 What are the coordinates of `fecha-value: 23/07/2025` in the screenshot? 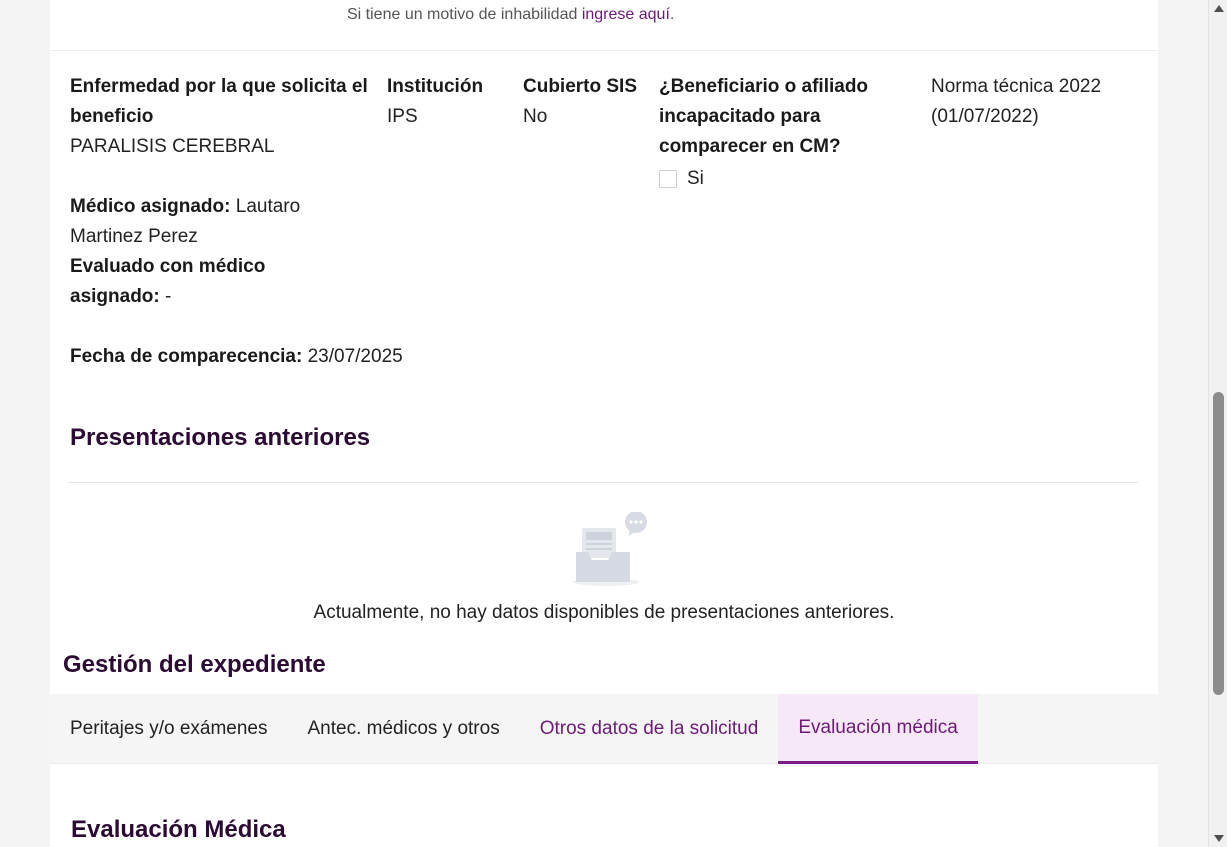 It's located at (355, 356).